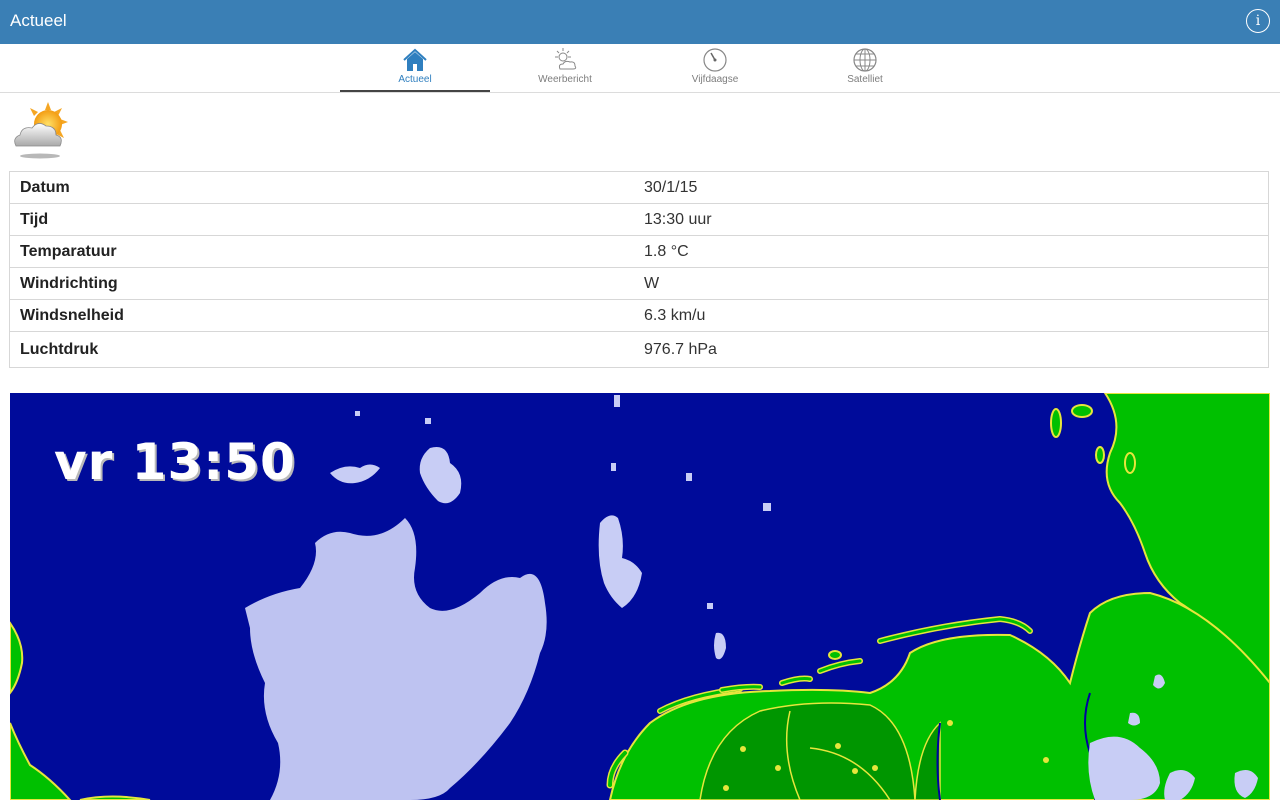  Describe the element at coordinates (640, 22) in the screenshot. I see `top-navigation-bar: Actueel i` at that location.